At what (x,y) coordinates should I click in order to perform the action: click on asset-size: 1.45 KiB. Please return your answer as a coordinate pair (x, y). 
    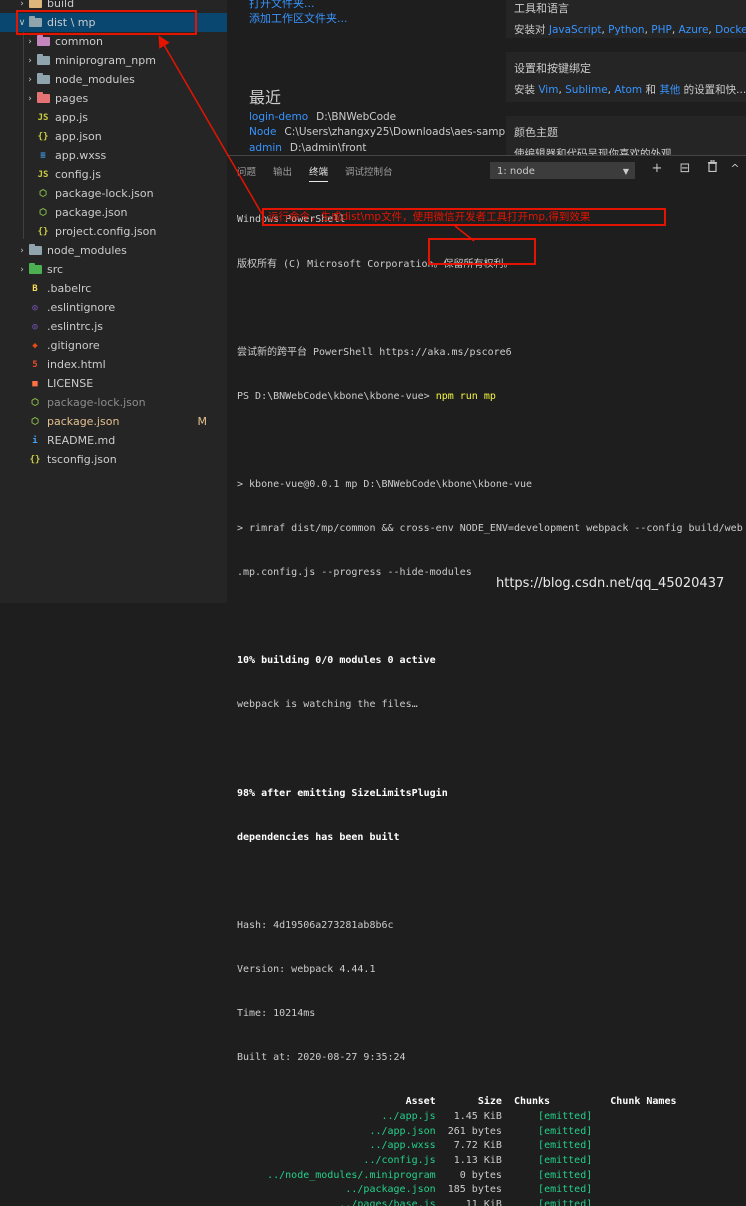
    Looking at the image, I should click on (487, 1116).